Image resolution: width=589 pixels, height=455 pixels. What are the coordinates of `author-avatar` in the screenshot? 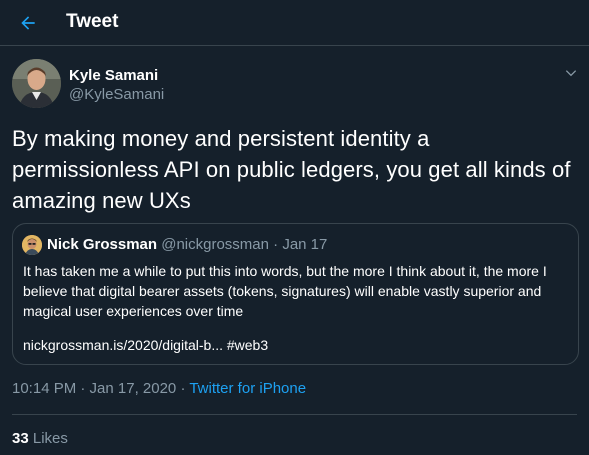 It's located at (36, 83).